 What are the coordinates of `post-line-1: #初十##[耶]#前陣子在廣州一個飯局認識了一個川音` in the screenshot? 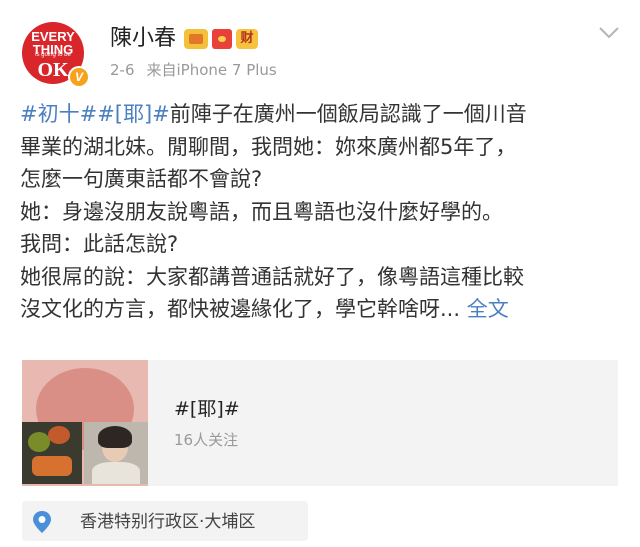 It's located at (320, 114).